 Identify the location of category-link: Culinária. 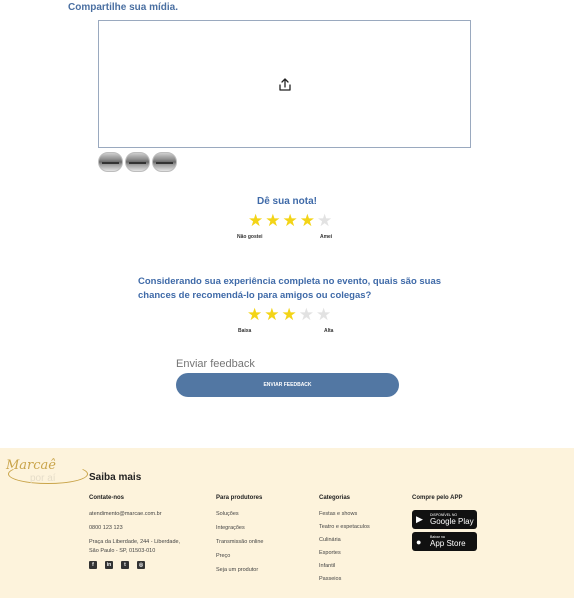
(344, 540).